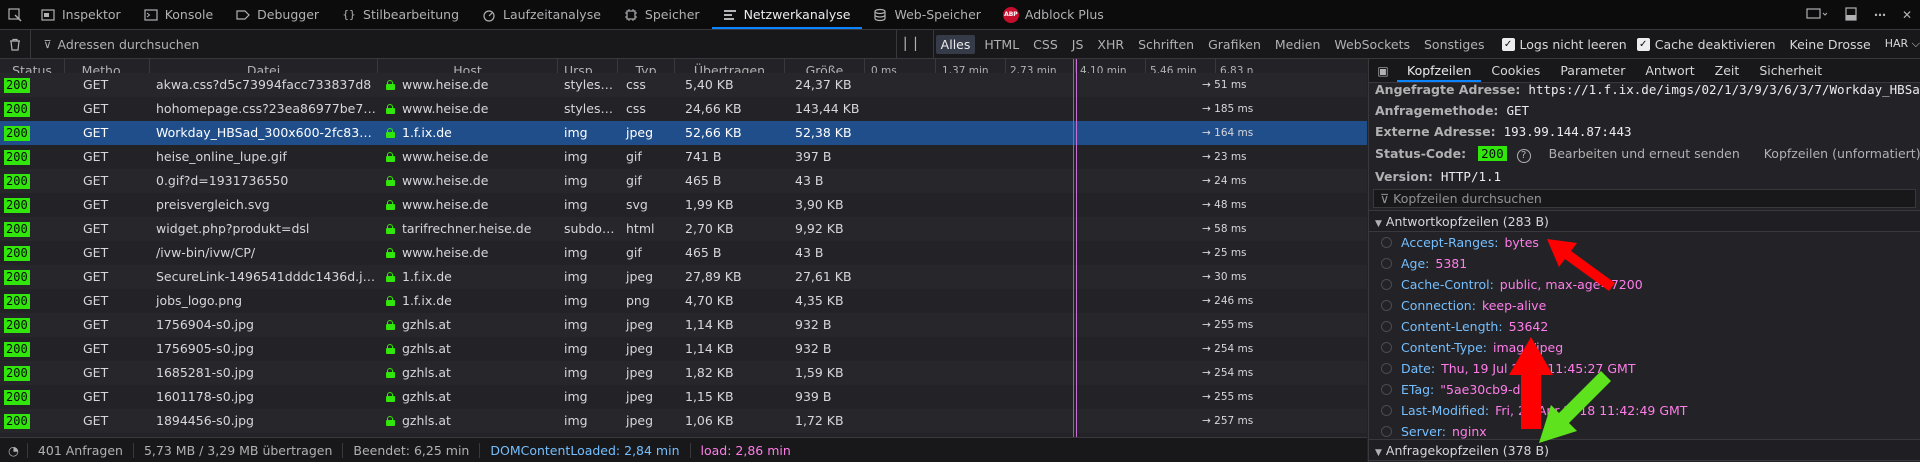  I want to click on filter-type-websockets: WebSockets, so click(1372, 44).